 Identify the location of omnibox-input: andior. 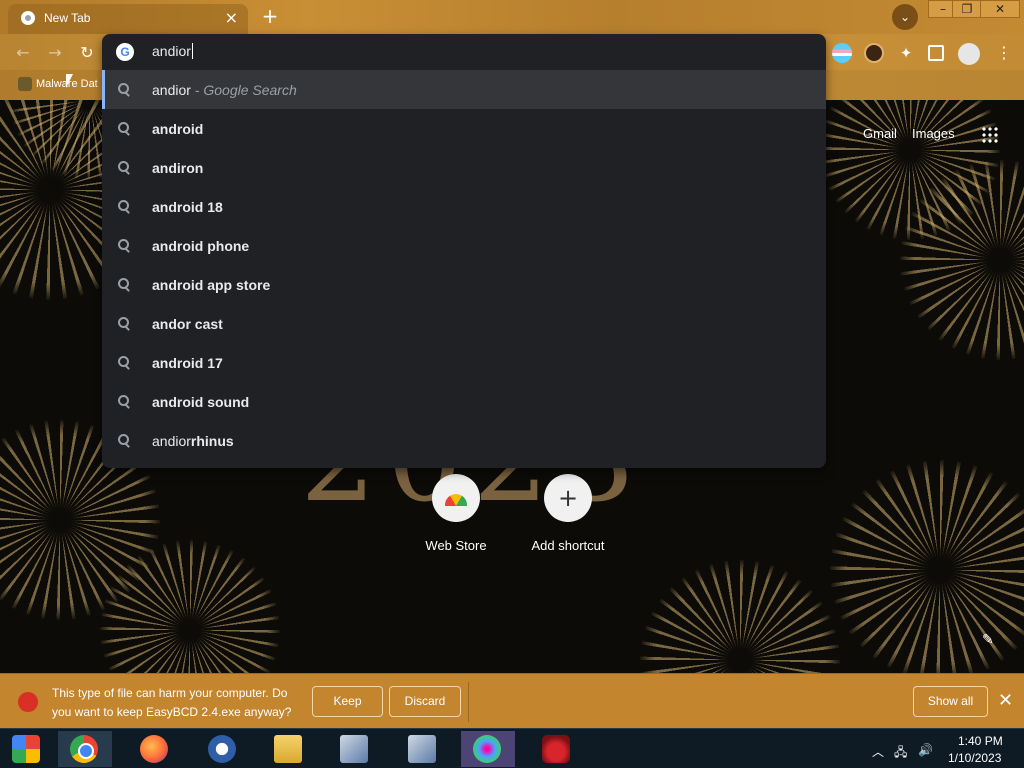
(172, 51).